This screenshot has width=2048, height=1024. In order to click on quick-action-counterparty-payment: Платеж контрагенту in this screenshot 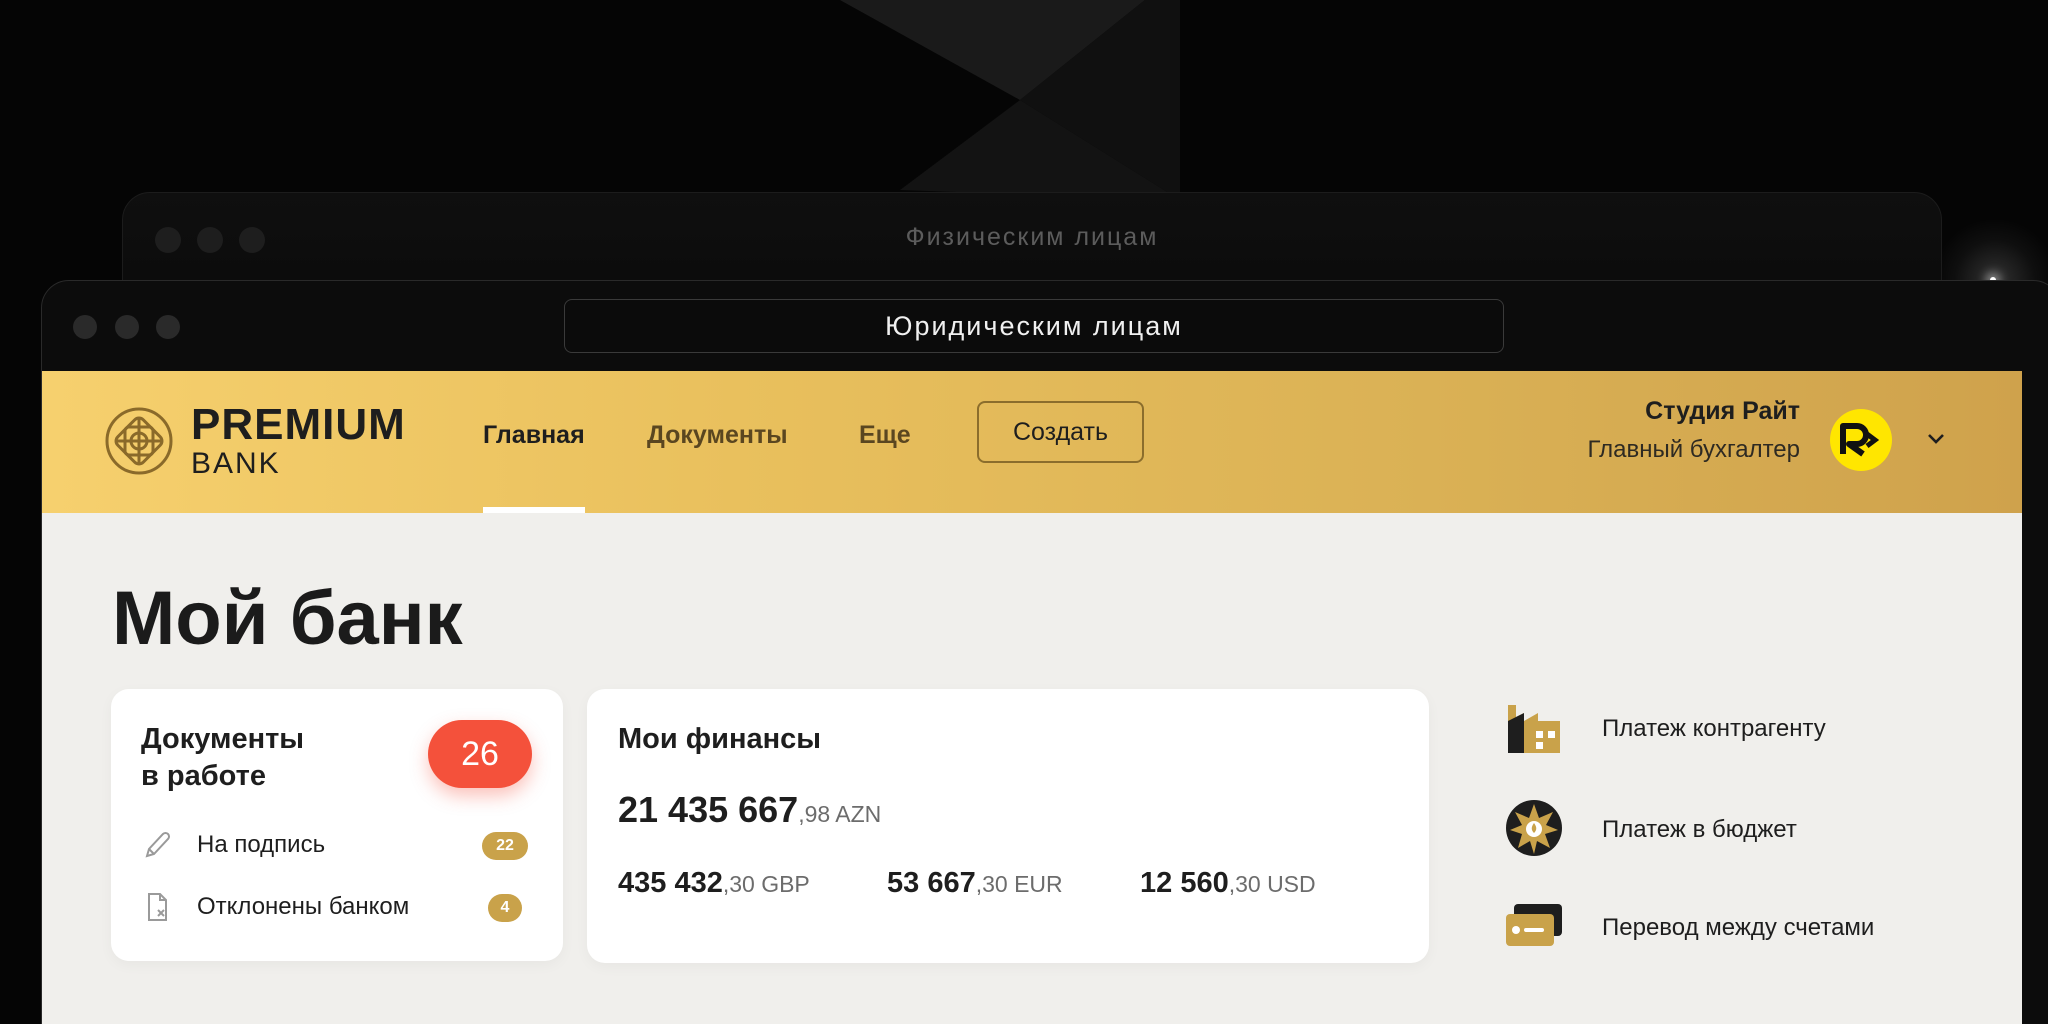, I will do `click(1742, 727)`.